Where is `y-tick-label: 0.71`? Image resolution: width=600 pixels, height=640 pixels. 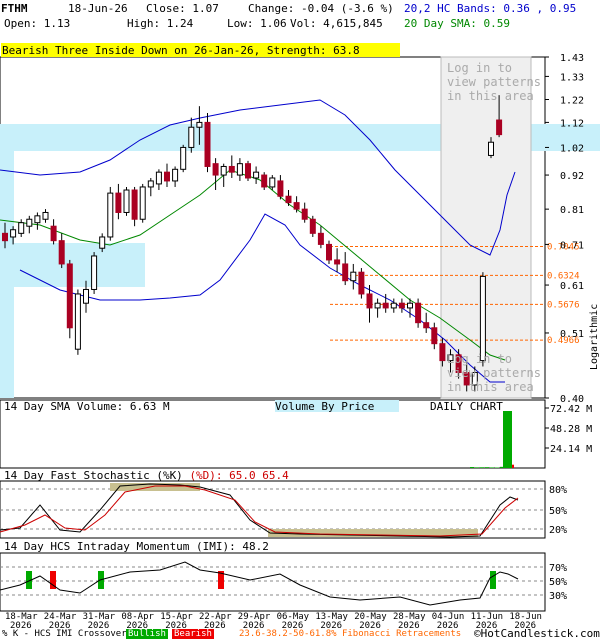 y-tick-label: 0.71 is located at coordinates (572, 245).